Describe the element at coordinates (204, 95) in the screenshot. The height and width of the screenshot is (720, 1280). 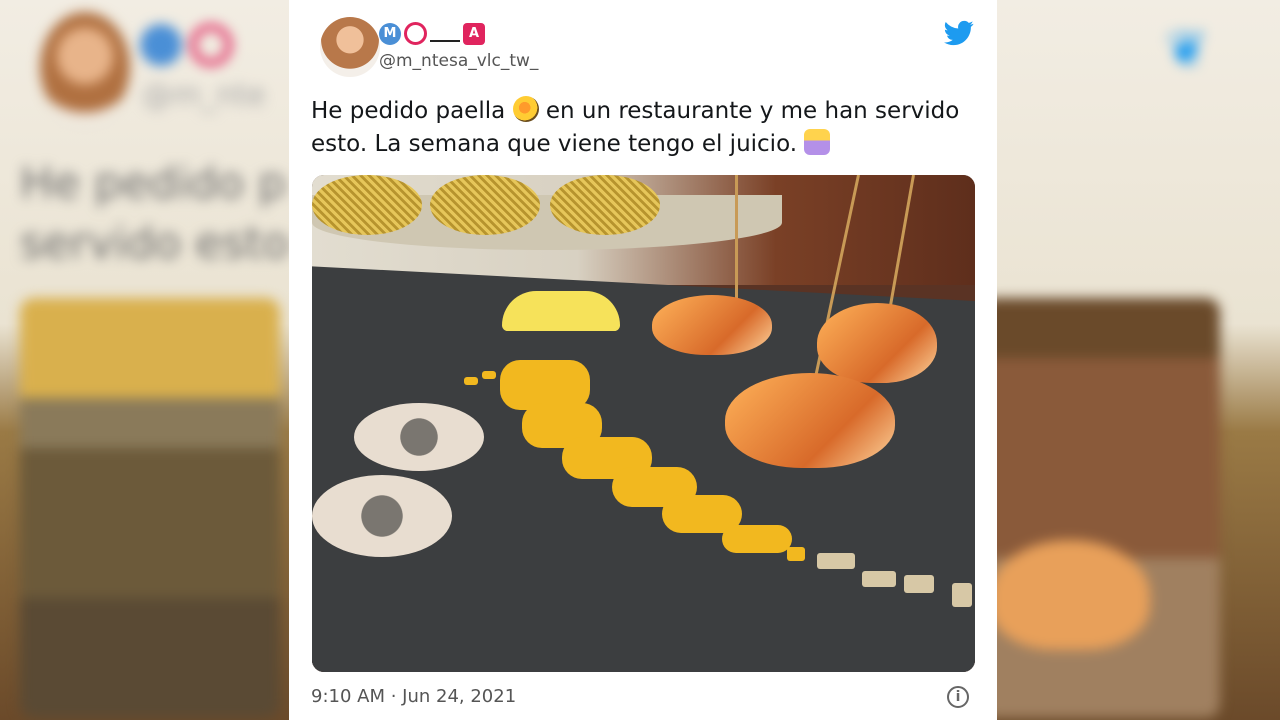
I see `background-handle: @m_nte` at that location.